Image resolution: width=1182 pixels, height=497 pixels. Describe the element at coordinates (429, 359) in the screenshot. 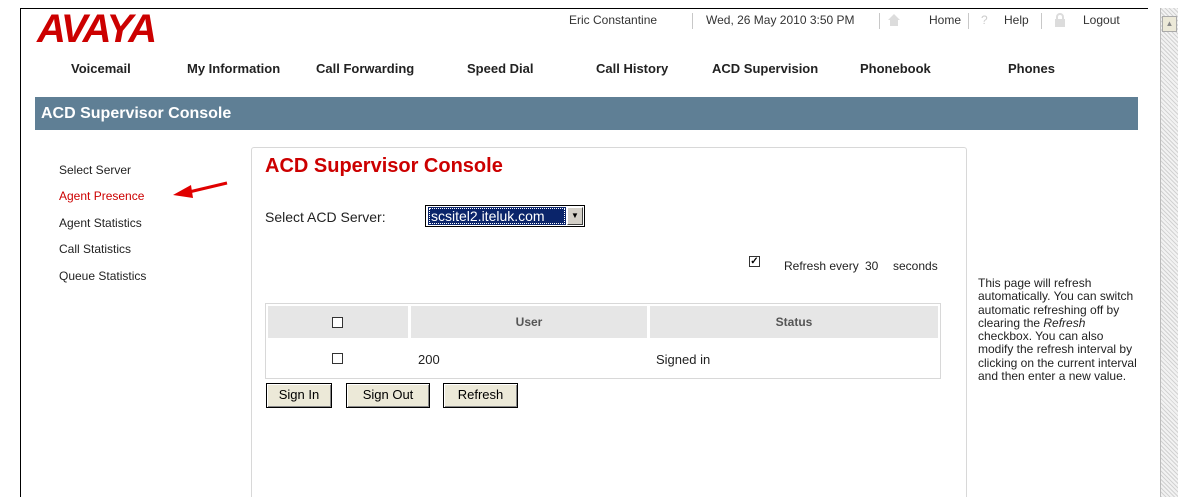

I see `table-cell-user: 200` at that location.